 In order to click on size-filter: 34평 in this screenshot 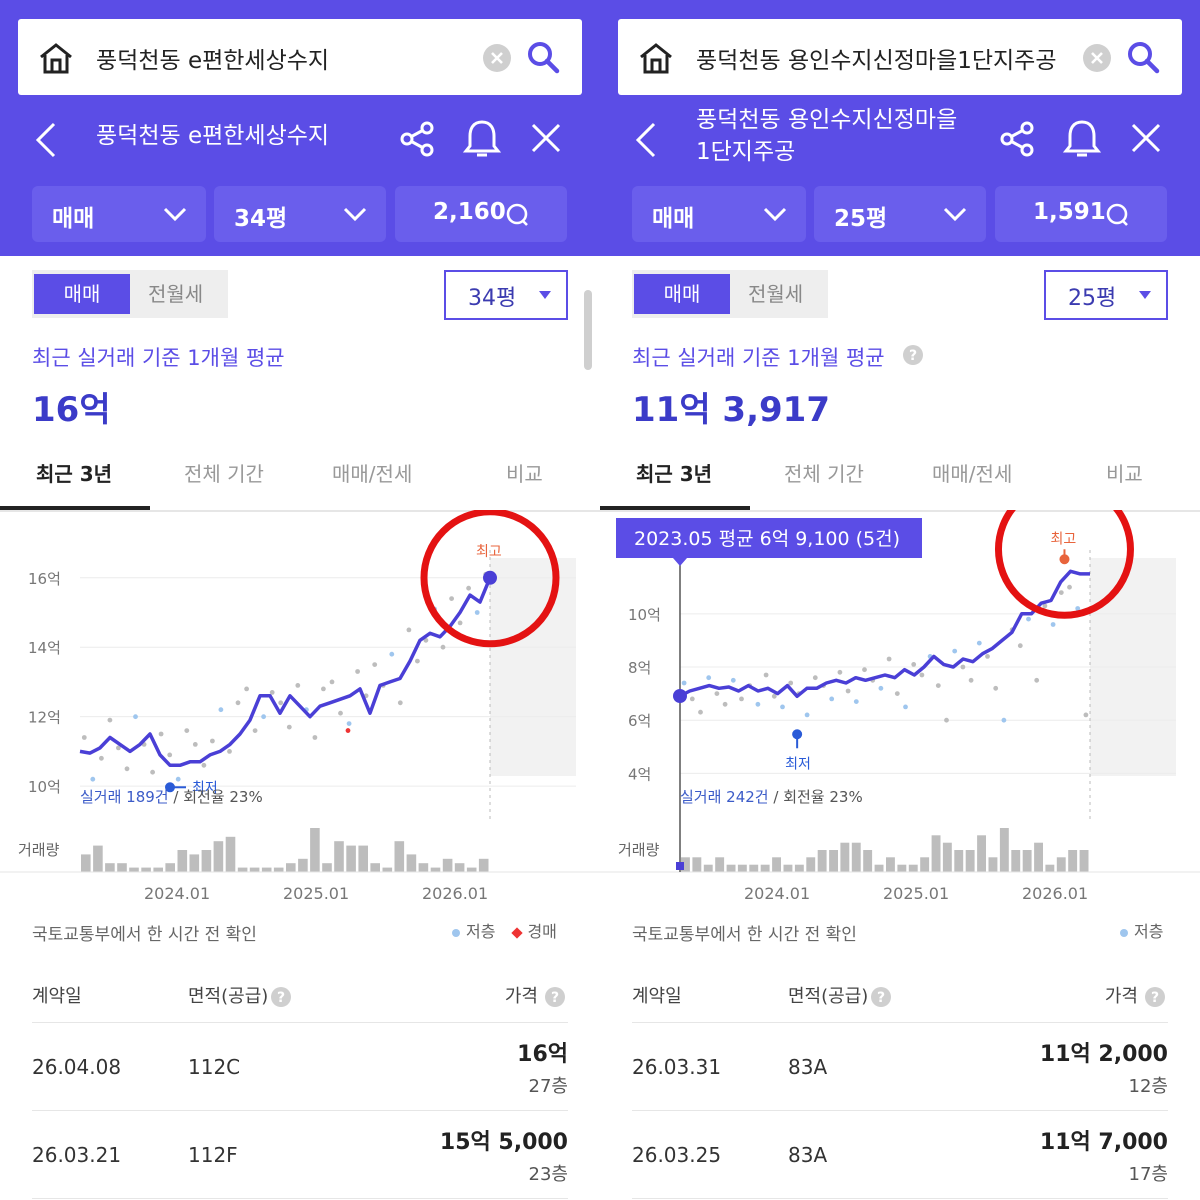, I will do `click(300, 214)`.